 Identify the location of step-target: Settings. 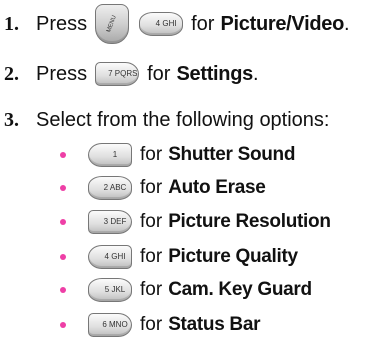
(214, 73).